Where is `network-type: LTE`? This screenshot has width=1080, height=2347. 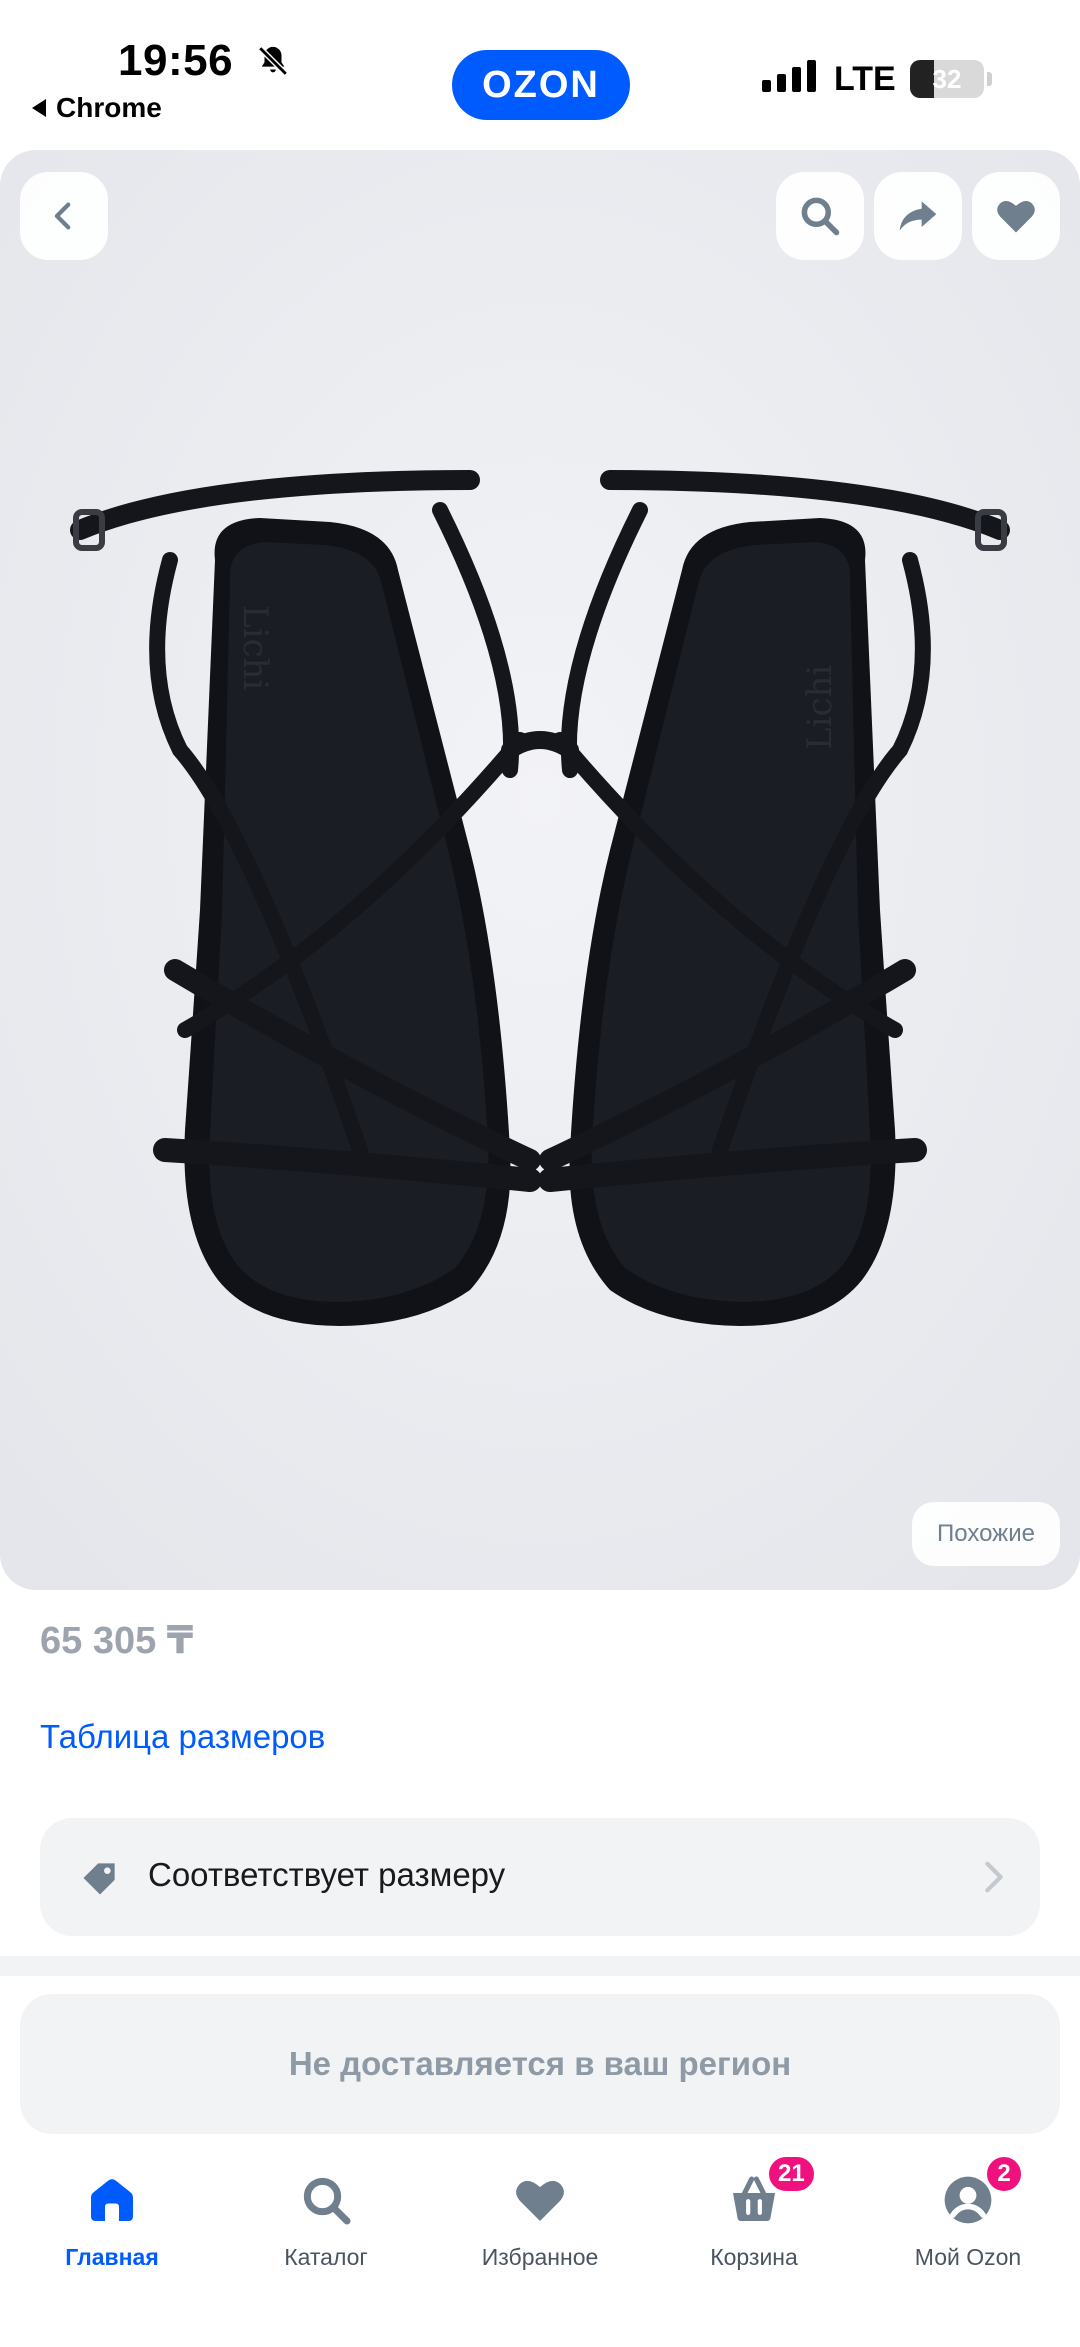
network-type: LTE is located at coordinates (865, 79).